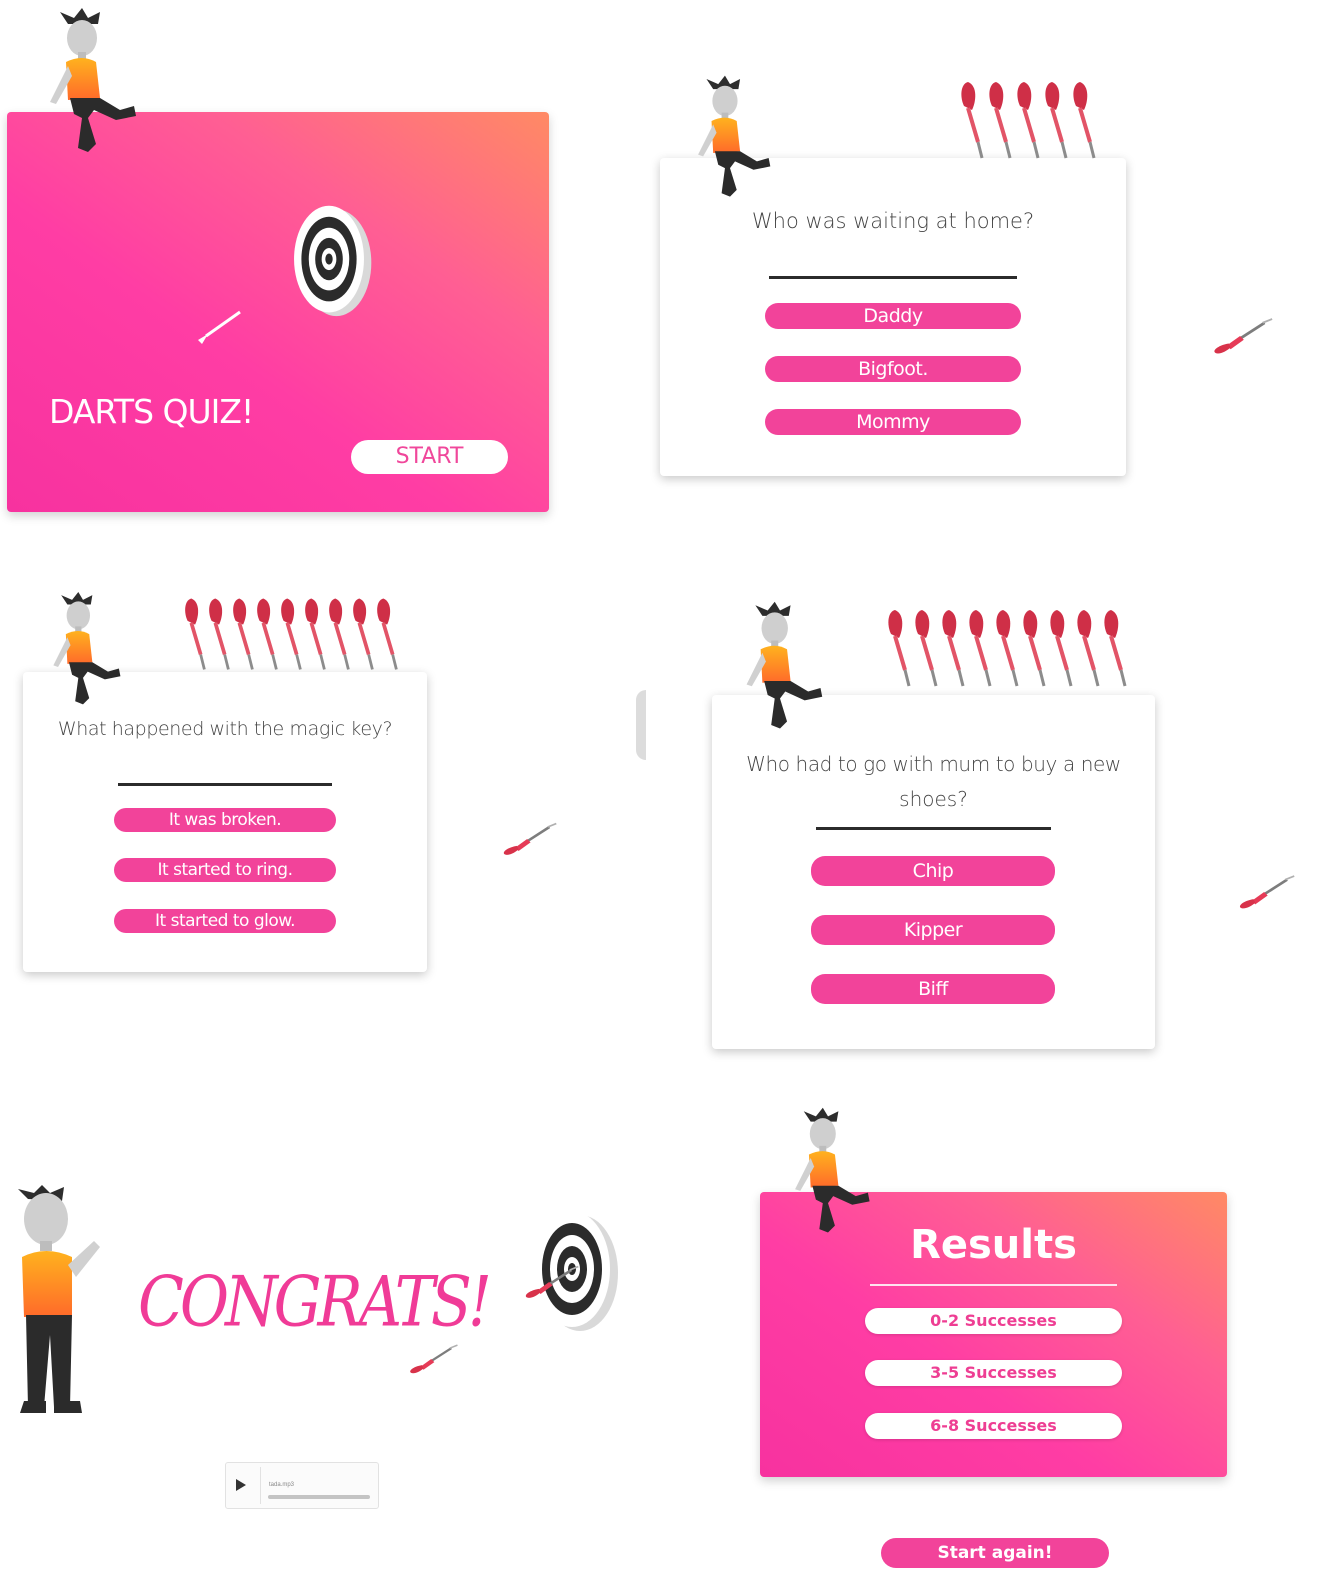  I want to click on question3-text-line1: Who had to go with mum to buy a new, so click(933, 764).